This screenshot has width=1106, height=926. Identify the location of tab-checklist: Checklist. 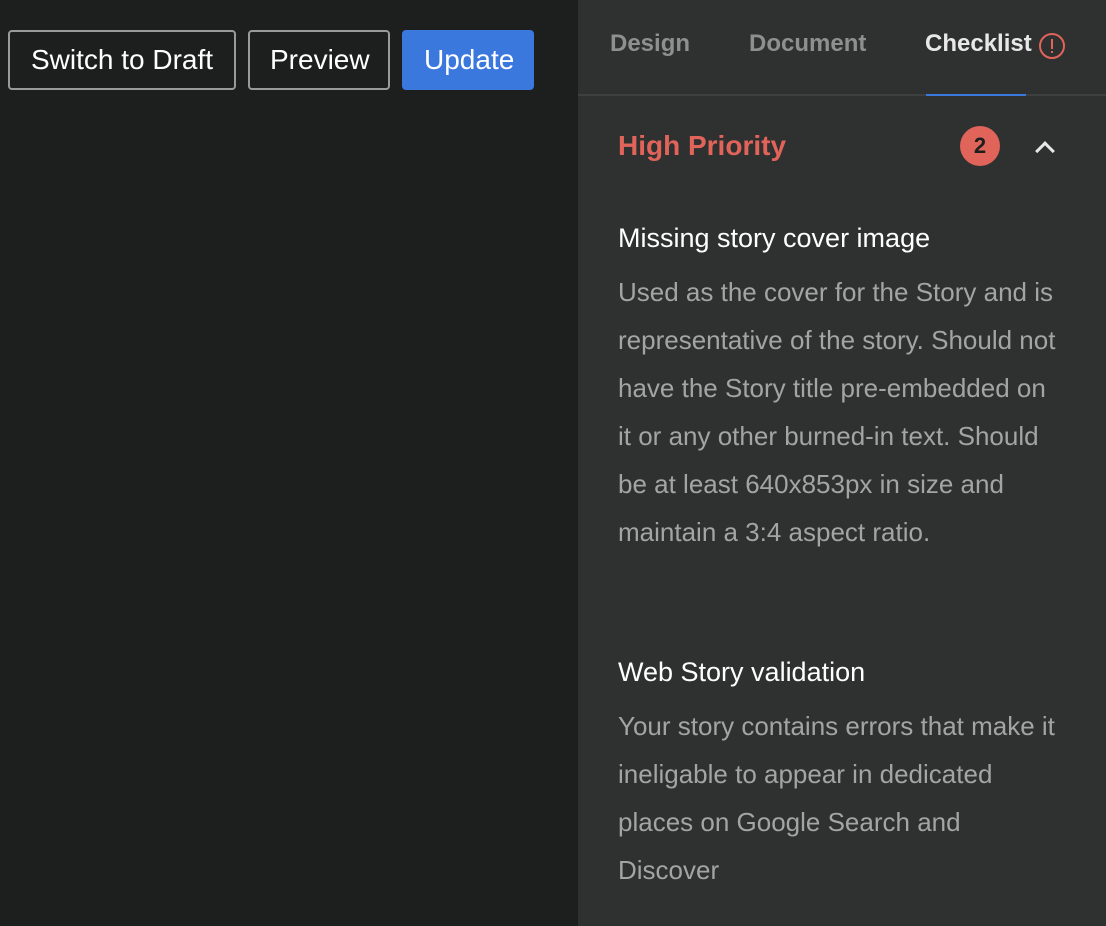
(978, 44).